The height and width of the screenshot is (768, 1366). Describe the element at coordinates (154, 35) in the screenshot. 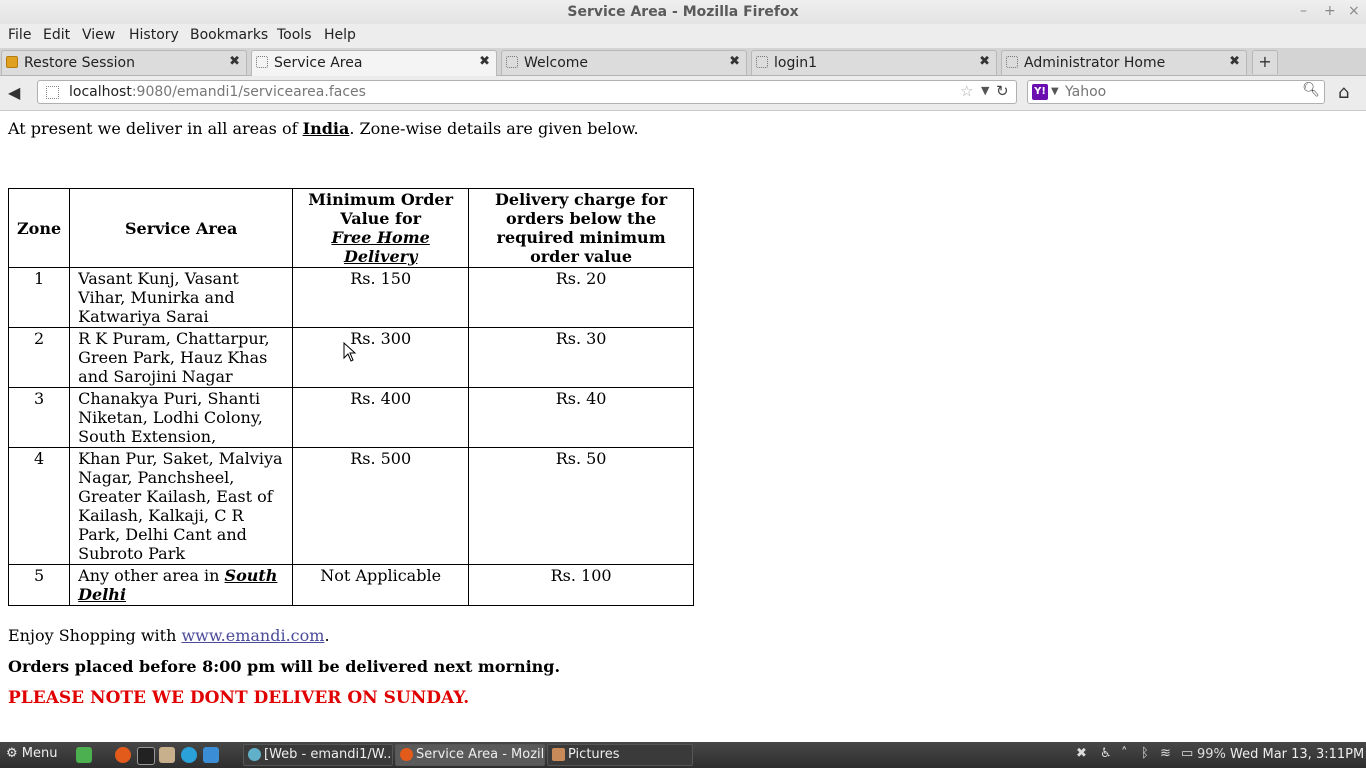

I see `menu-history: History` at that location.